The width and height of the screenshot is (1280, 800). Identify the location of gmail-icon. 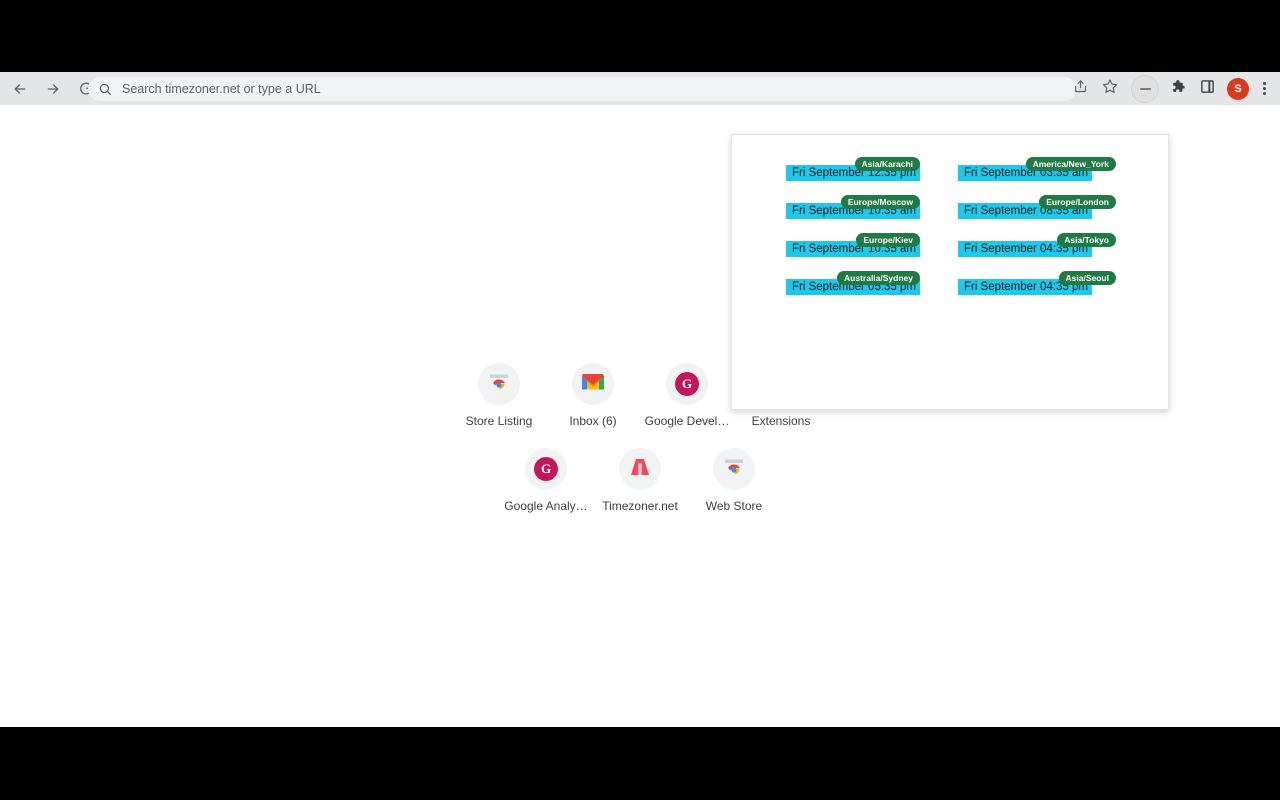
(593, 384).